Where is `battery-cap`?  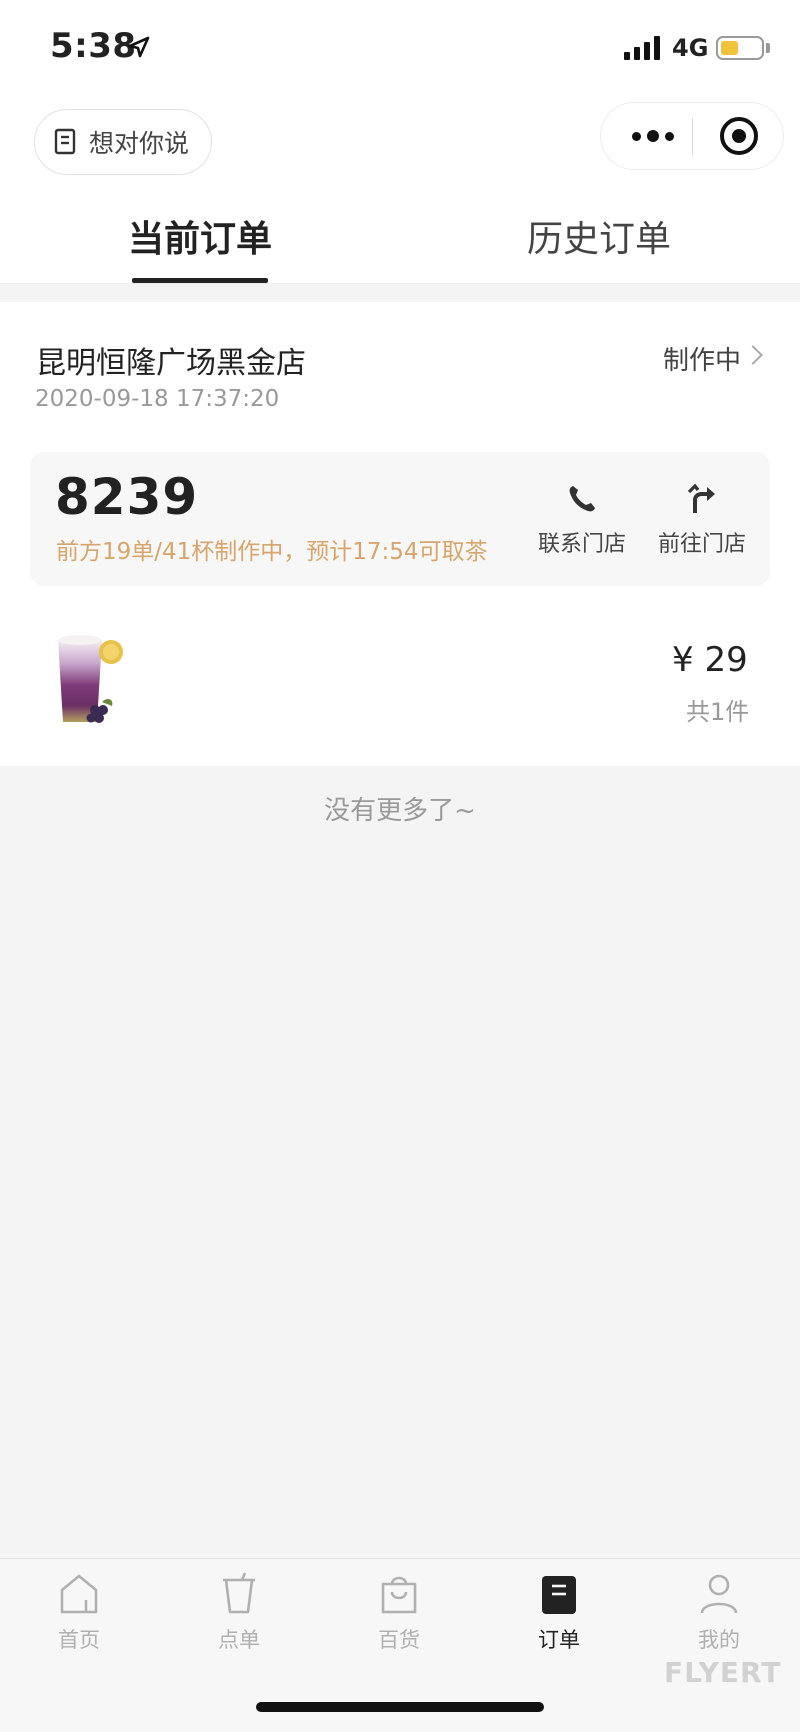
battery-cap is located at coordinates (768, 48).